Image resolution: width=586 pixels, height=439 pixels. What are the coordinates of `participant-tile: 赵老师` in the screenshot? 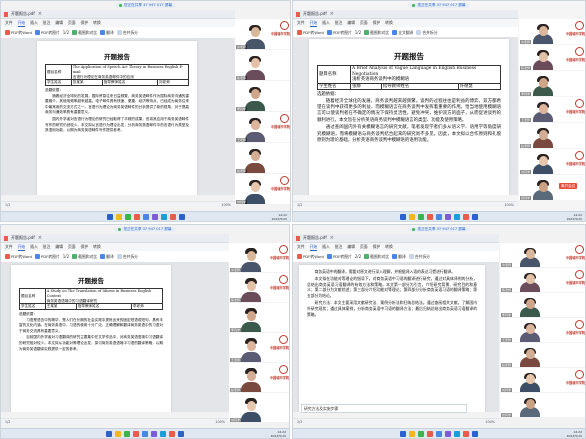 It's located at (552, 135).